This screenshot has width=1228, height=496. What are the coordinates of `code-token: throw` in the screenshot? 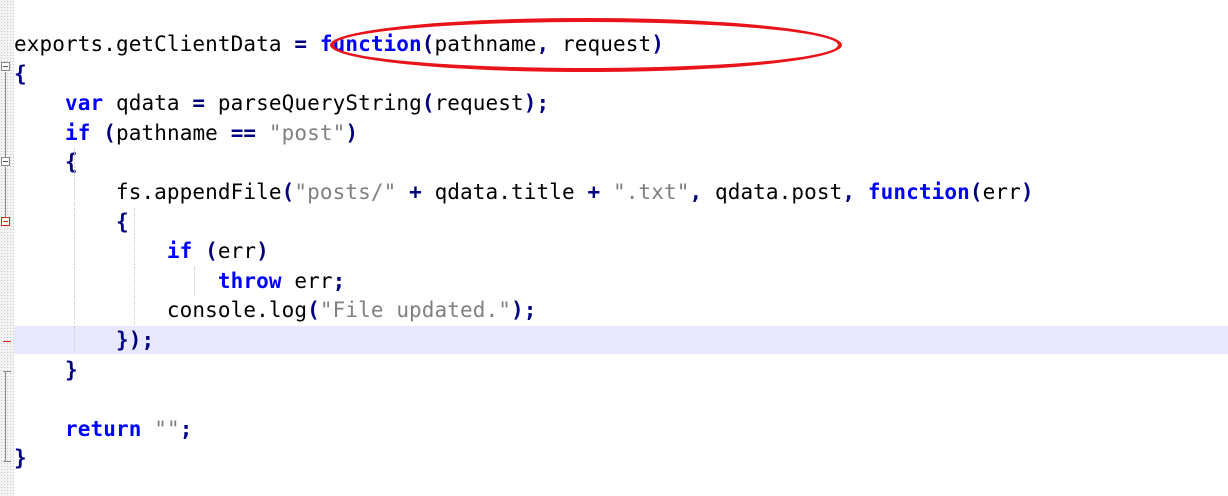 It's located at (249, 280).